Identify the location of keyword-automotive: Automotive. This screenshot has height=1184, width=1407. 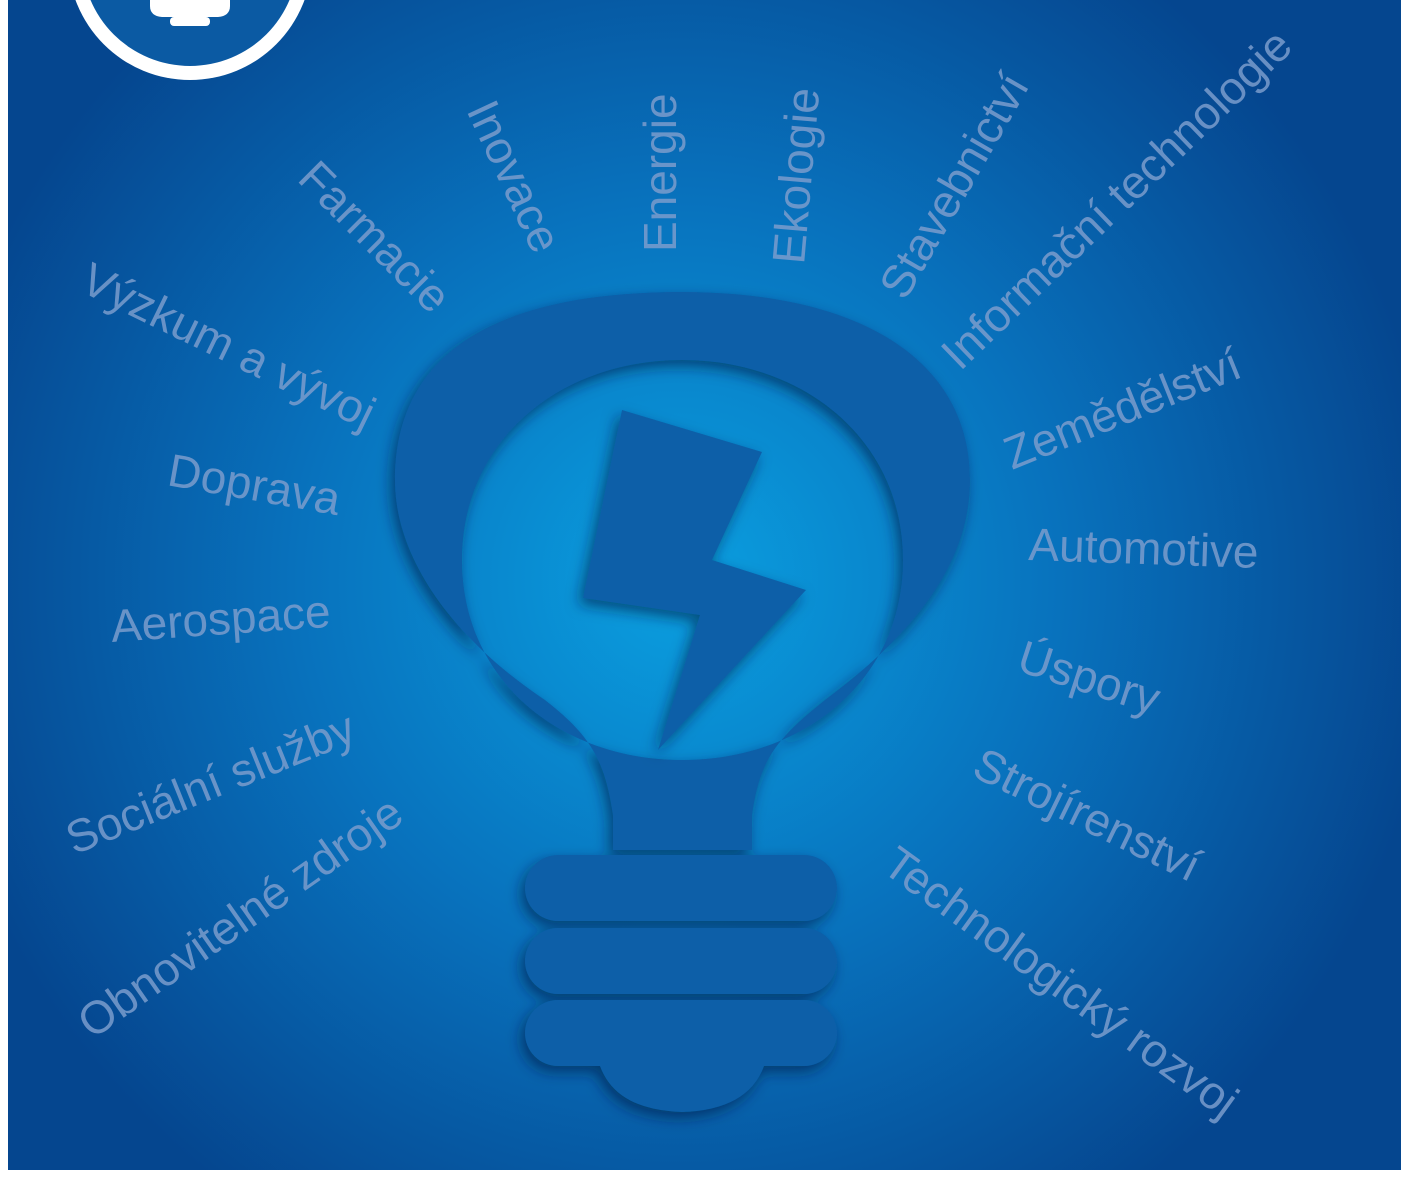
(1144, 548).